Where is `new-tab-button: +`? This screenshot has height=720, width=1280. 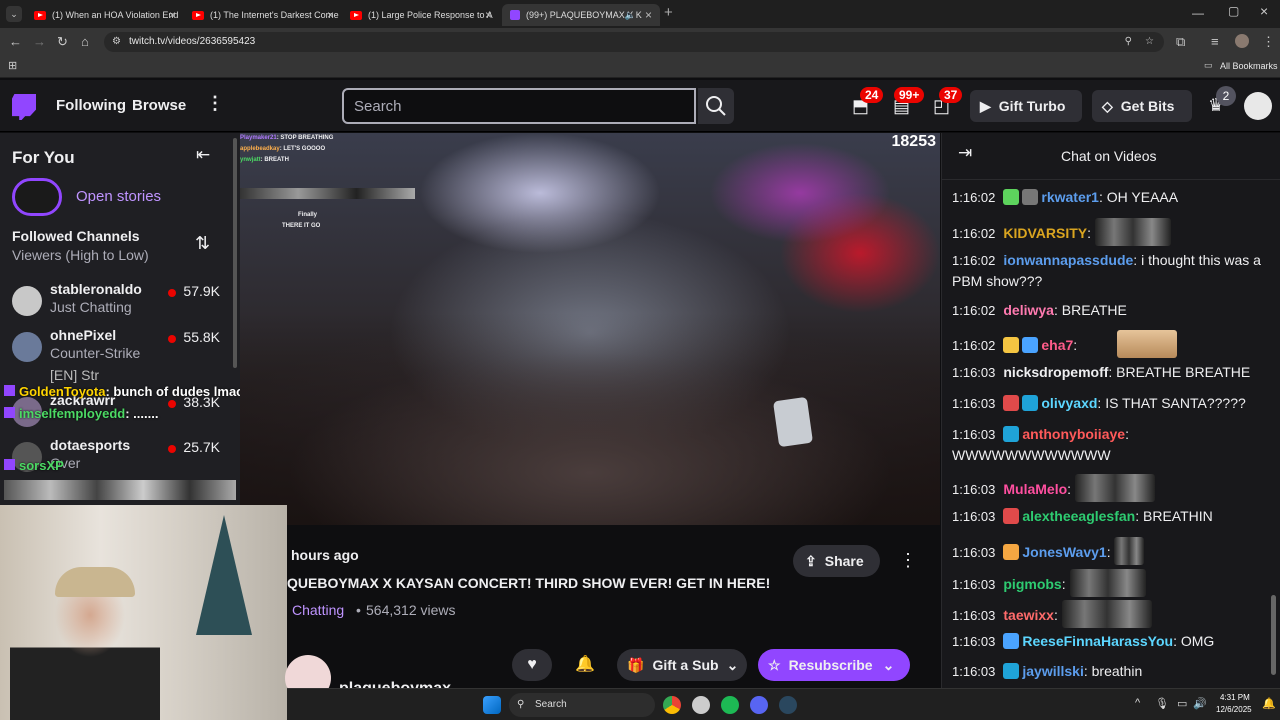 new-tab-button: + is located at coordinates (668, 12).